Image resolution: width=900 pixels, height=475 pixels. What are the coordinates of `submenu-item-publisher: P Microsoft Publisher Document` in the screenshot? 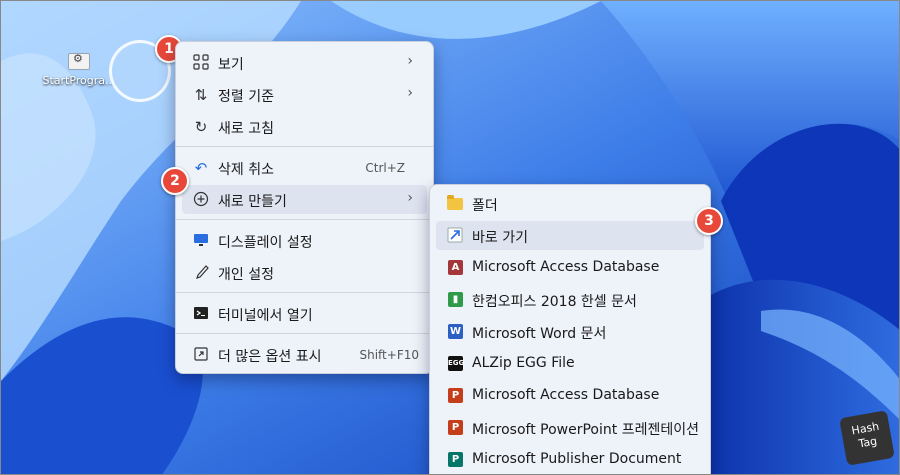 It's located at (570, 459).